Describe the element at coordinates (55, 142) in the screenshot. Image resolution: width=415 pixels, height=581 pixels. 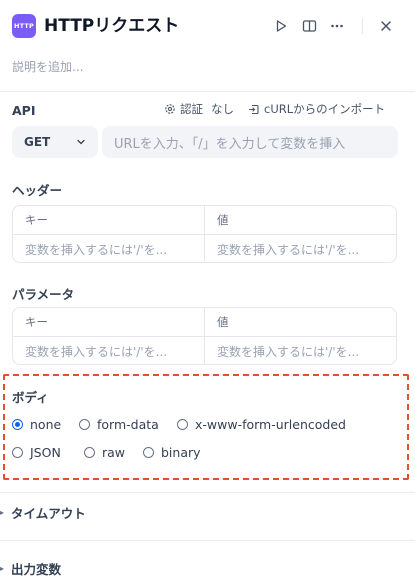
I see `method-select: GET` at that location.